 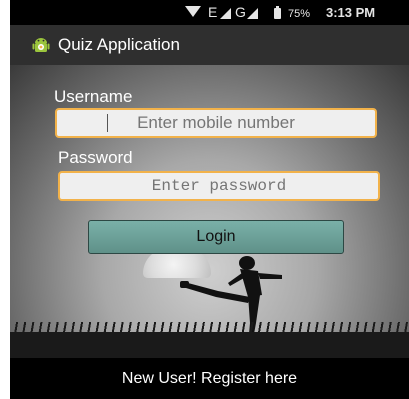 I want to click on footer-bar: New User! Register here, so click(x=209, y=378).